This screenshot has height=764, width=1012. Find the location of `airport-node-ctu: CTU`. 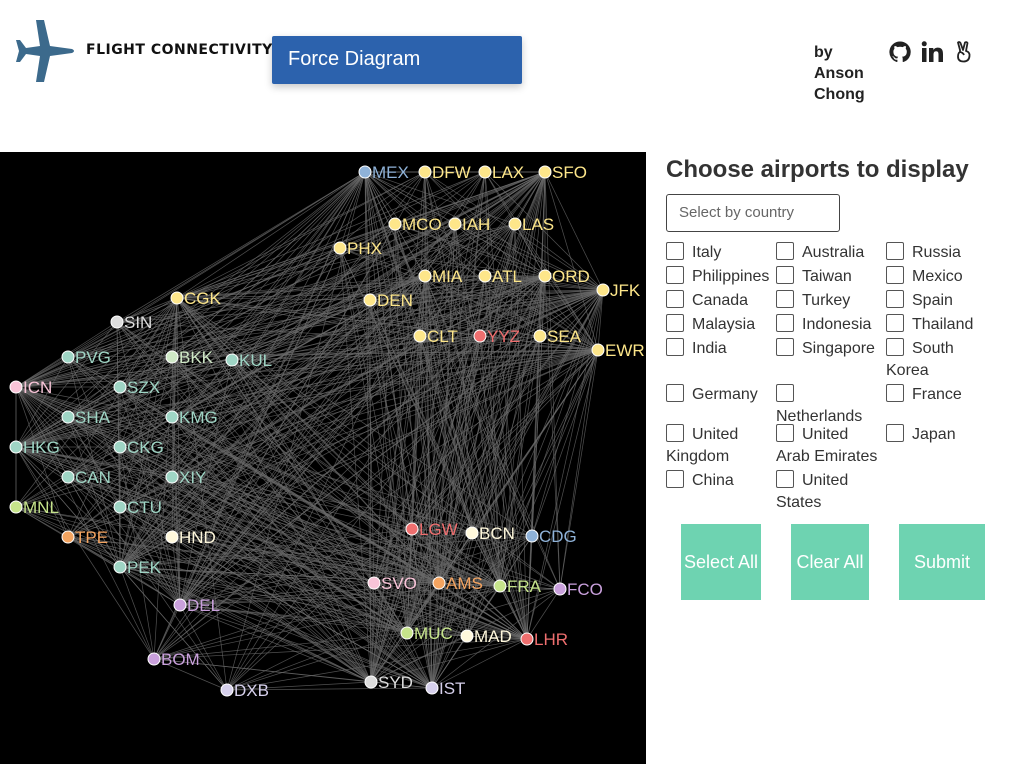

airport-node-ctu: CTU is located at coordinates (137, 507).